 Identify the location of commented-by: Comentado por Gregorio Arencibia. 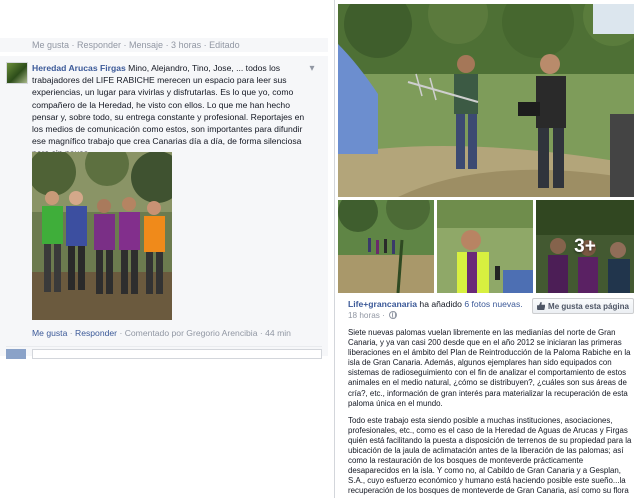
(191, 333).